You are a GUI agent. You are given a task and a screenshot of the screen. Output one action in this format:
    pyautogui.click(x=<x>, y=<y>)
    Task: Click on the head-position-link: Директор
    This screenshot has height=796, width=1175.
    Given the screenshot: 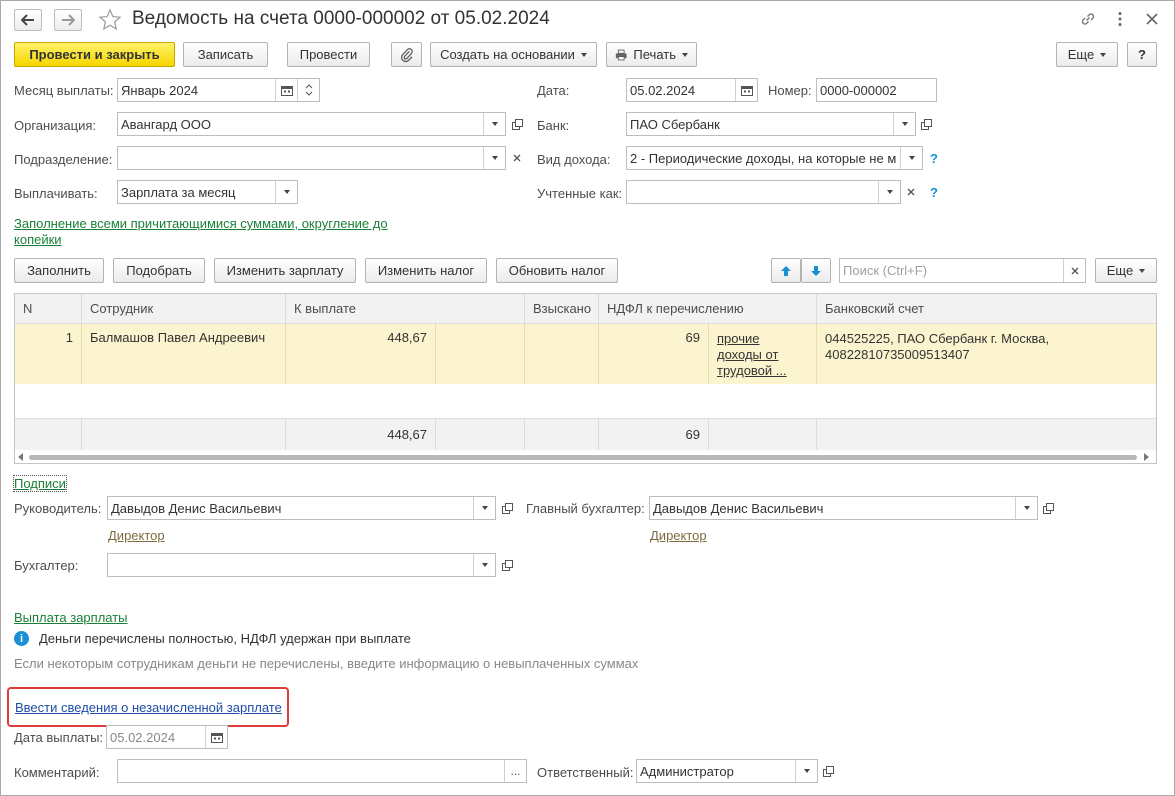 What is the action you would take?
    pyautogui.click(x=136, y=535)
    